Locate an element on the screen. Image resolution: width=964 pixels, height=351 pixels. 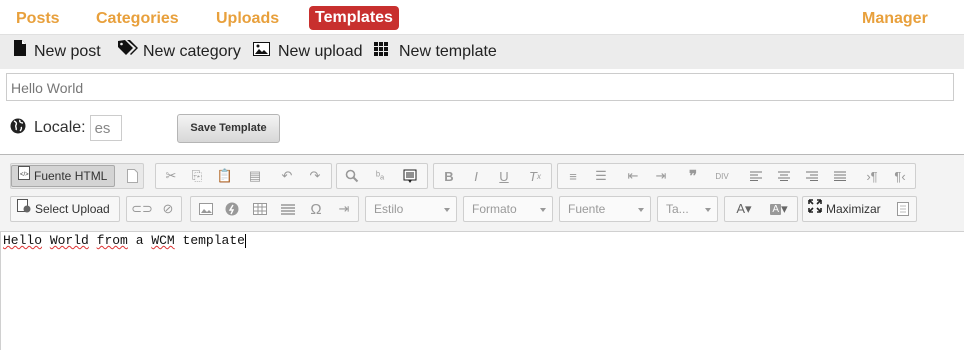
content-word: World is located at coordinates (69, 240).